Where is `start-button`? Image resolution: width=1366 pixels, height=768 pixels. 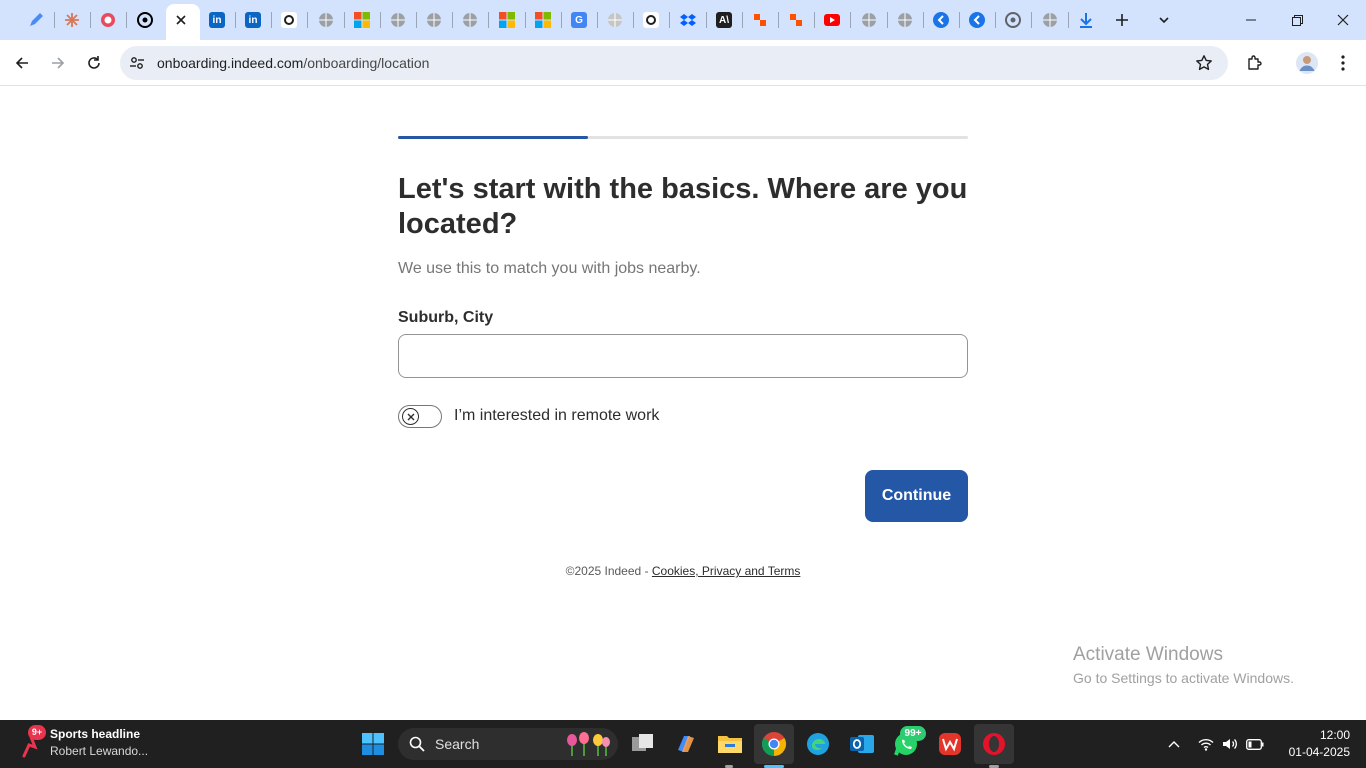 start-button is located at coordinates (373, 744).